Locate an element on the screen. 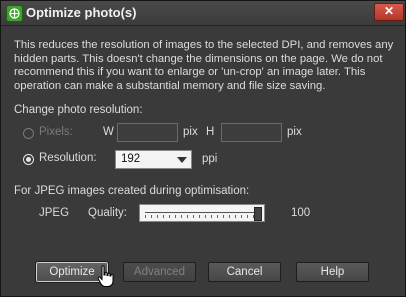  width-field is located at coordinates (147, 132).